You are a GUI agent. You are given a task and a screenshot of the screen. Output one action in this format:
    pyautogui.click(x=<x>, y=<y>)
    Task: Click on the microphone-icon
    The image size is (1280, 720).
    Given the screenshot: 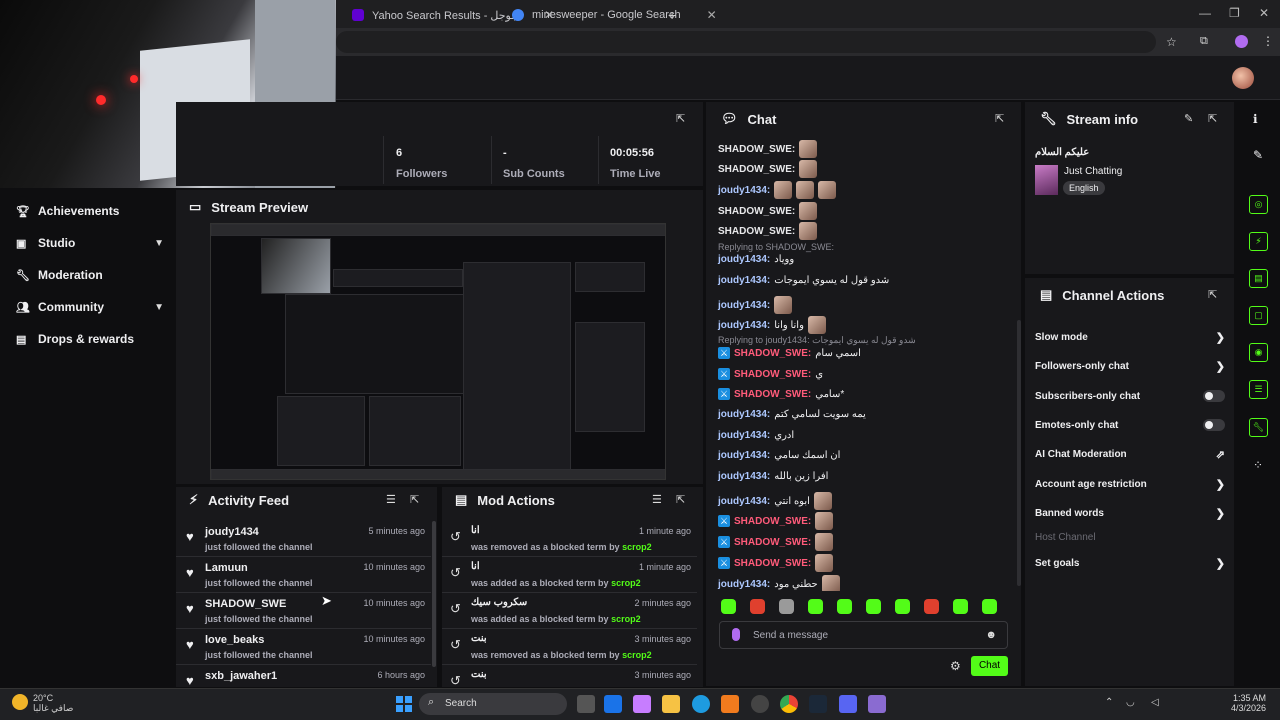 What is the action you would take?
    pyautogui.click(x=736, y=634)
    